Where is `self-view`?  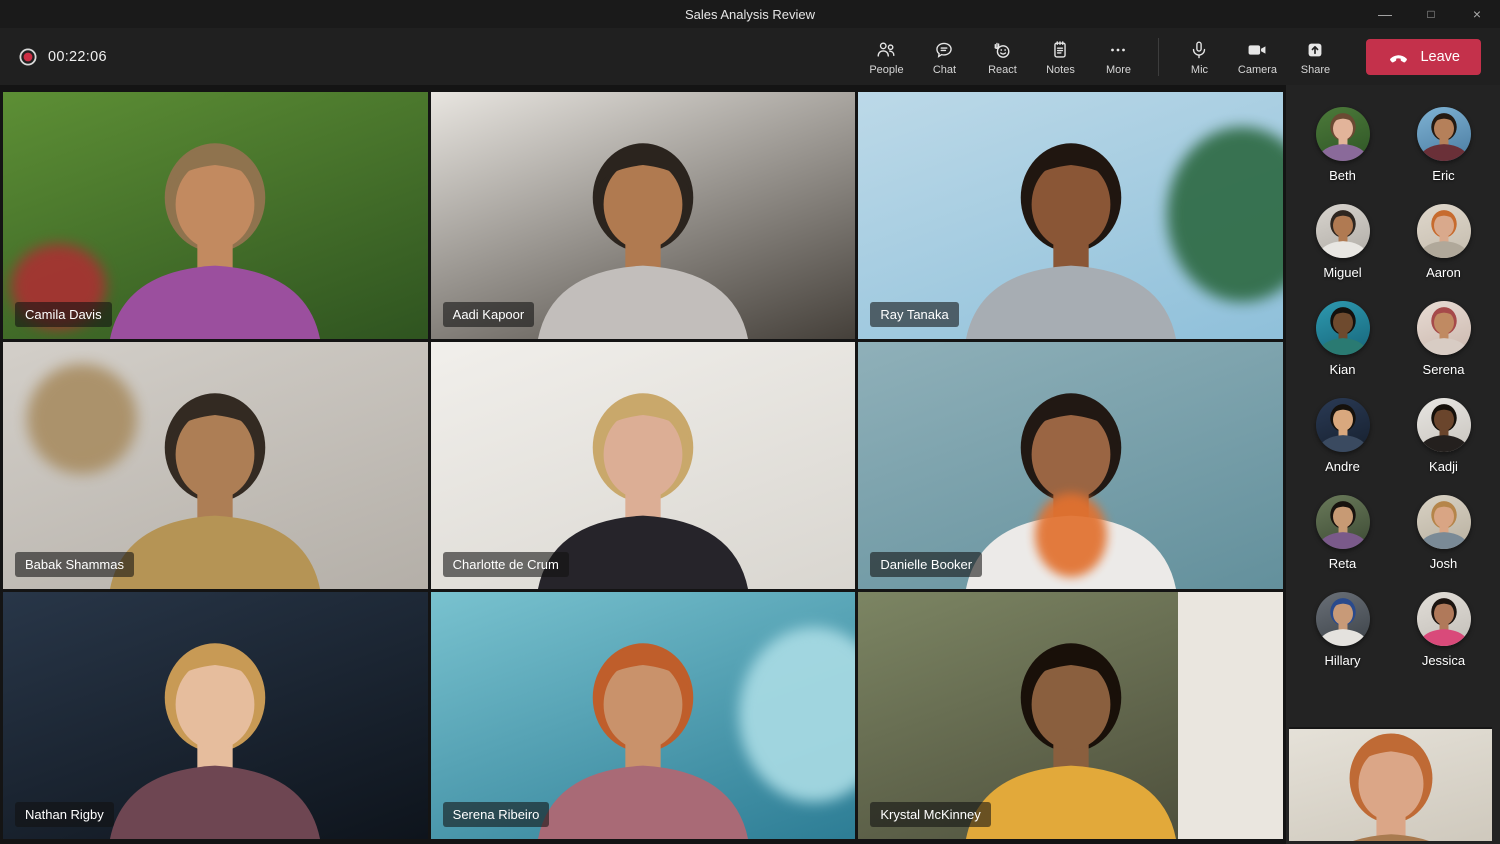 self-view is located at coordinates (1390, 784).